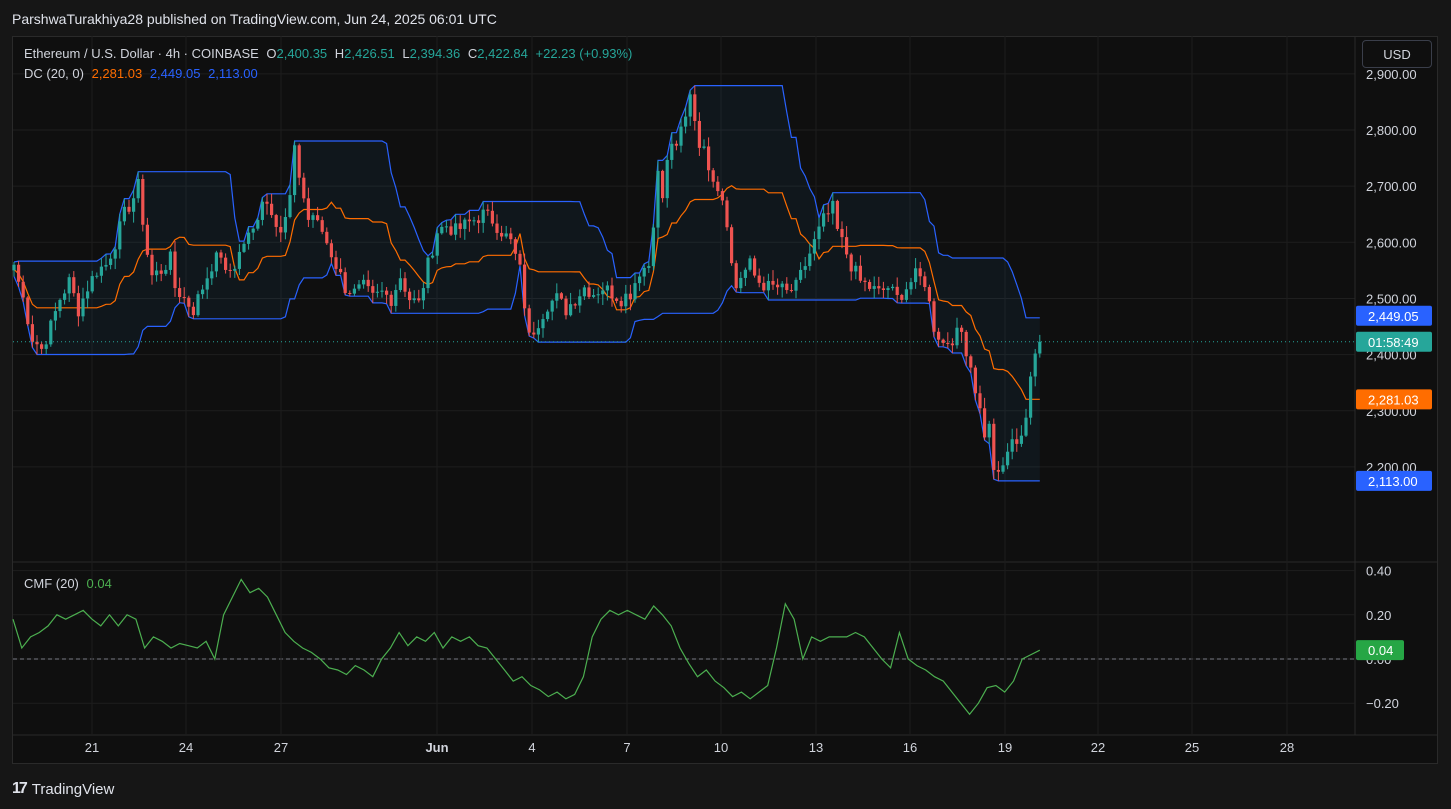  Describe the element at coordinates (92, 747) in the screenshot. I see `time-tick-label: 21` at that location.